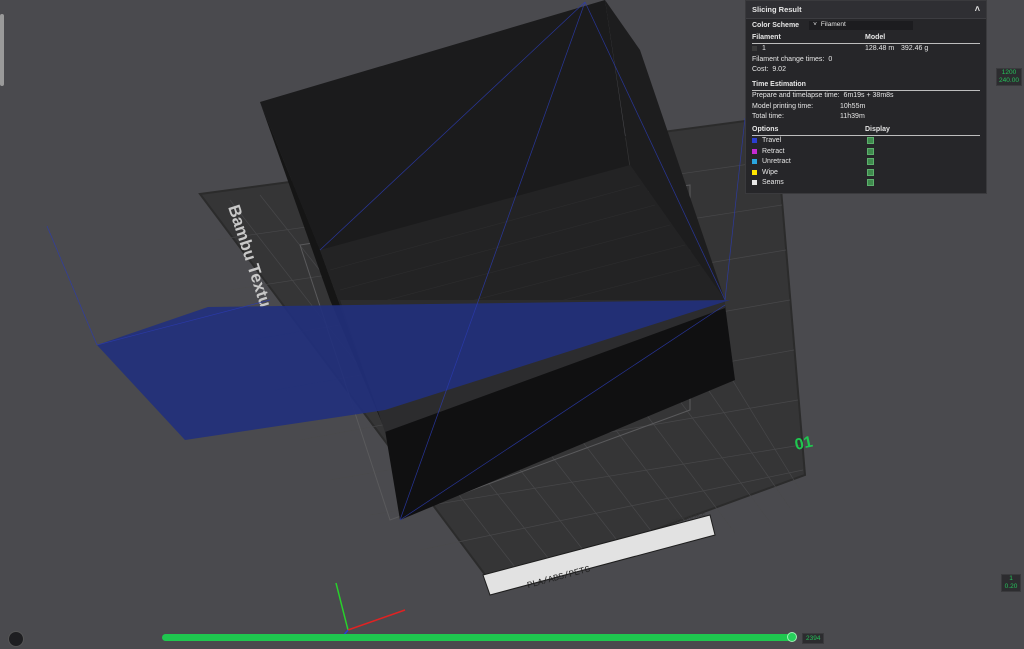 This screenshot has width=1024, height=649. I want to click on move-slider-track, so click(478, 637).